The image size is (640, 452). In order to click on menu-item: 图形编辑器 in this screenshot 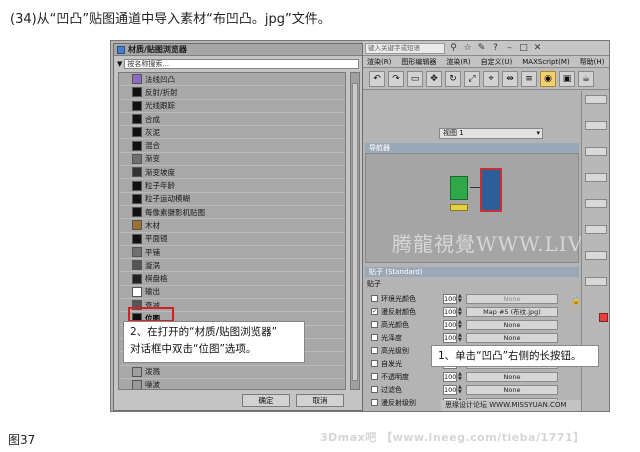, I will do `click(418, 62)`.